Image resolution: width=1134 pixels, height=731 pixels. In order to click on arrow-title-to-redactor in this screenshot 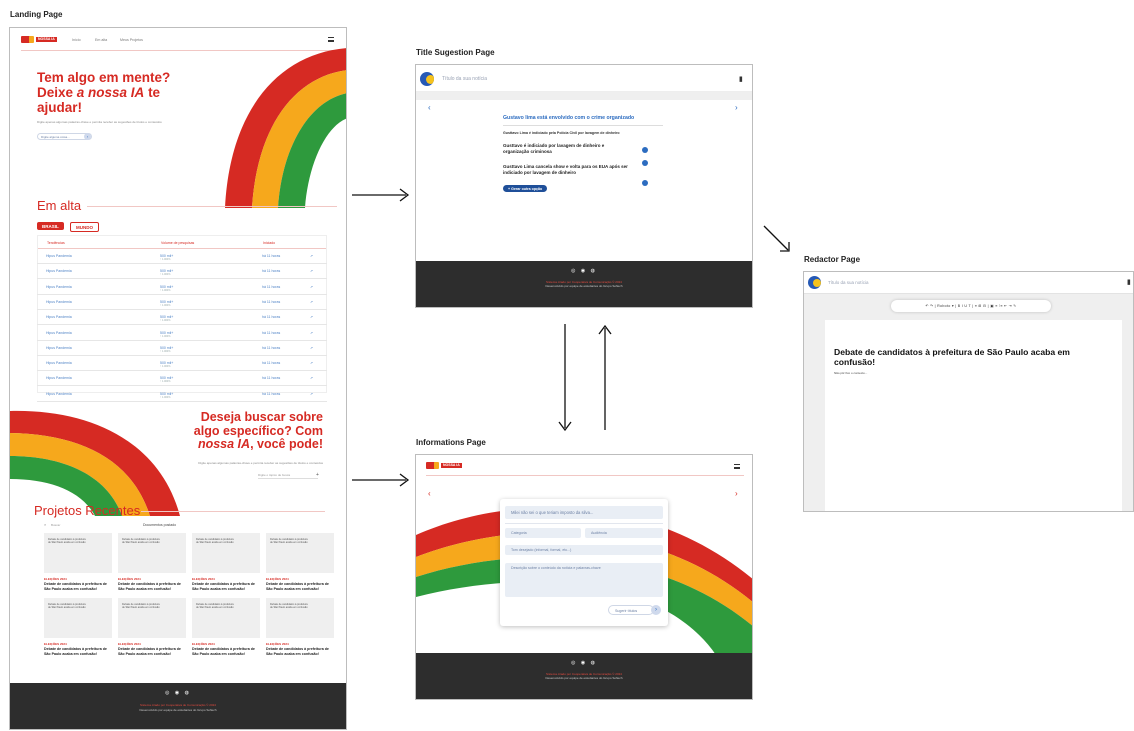, I will do `click(776, 238)`.